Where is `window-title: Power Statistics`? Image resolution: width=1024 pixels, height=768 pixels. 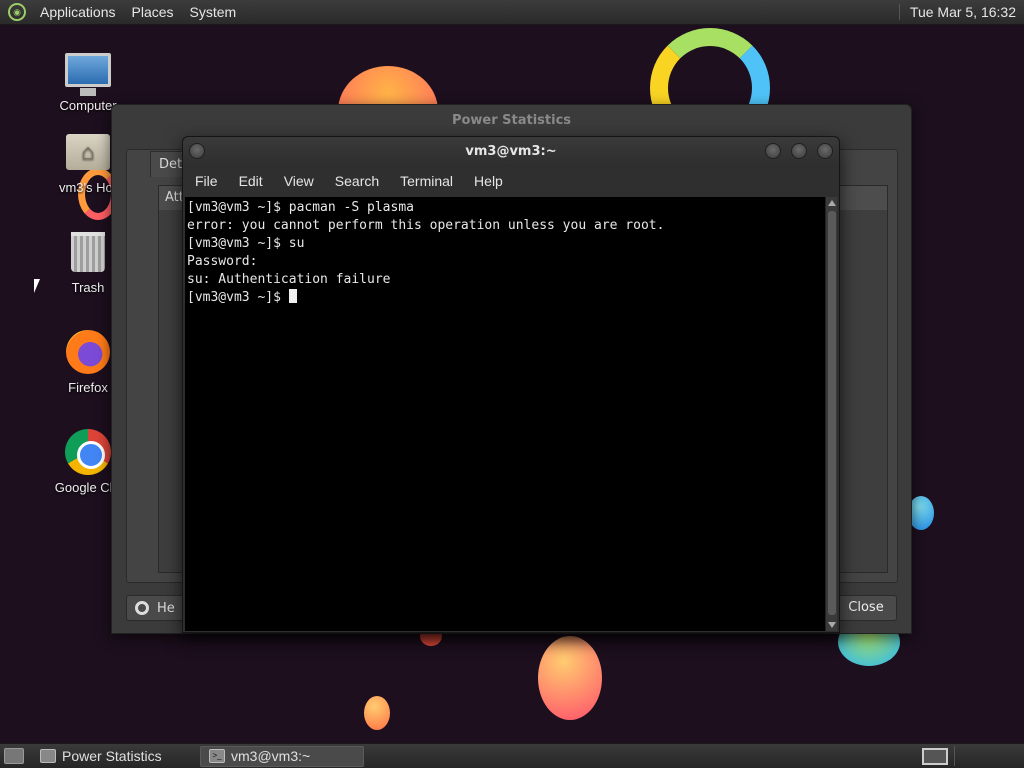 window-title: Power Statistics is located at coordinates (511, 121).